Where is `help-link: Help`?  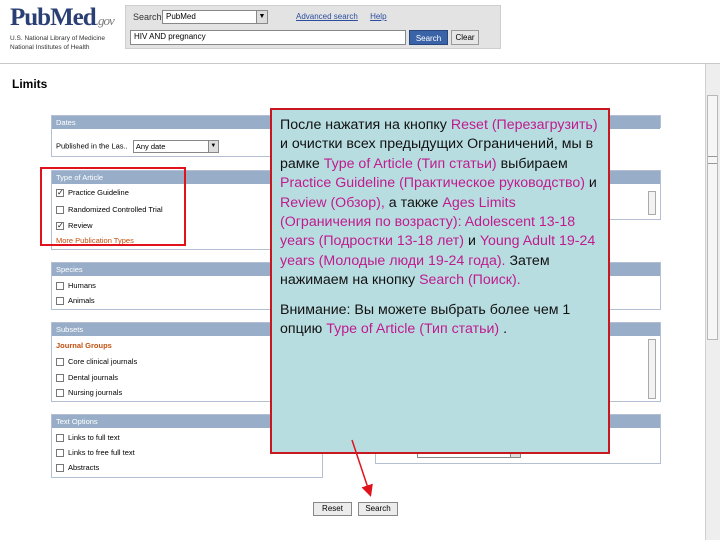
help-link: Help is located at coordinates (378, 16).